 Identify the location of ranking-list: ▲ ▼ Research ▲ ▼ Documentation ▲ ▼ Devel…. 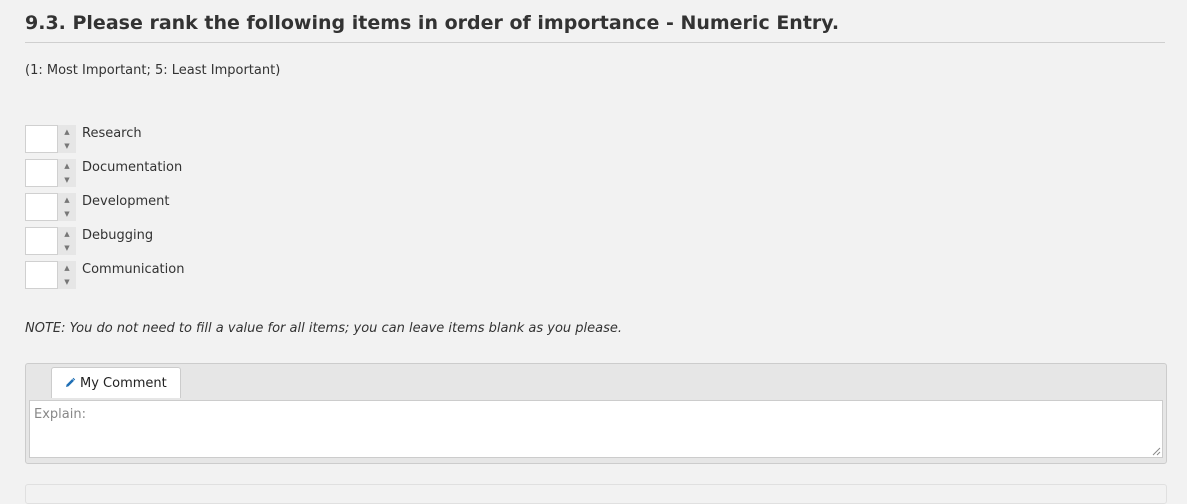
(104, 210).